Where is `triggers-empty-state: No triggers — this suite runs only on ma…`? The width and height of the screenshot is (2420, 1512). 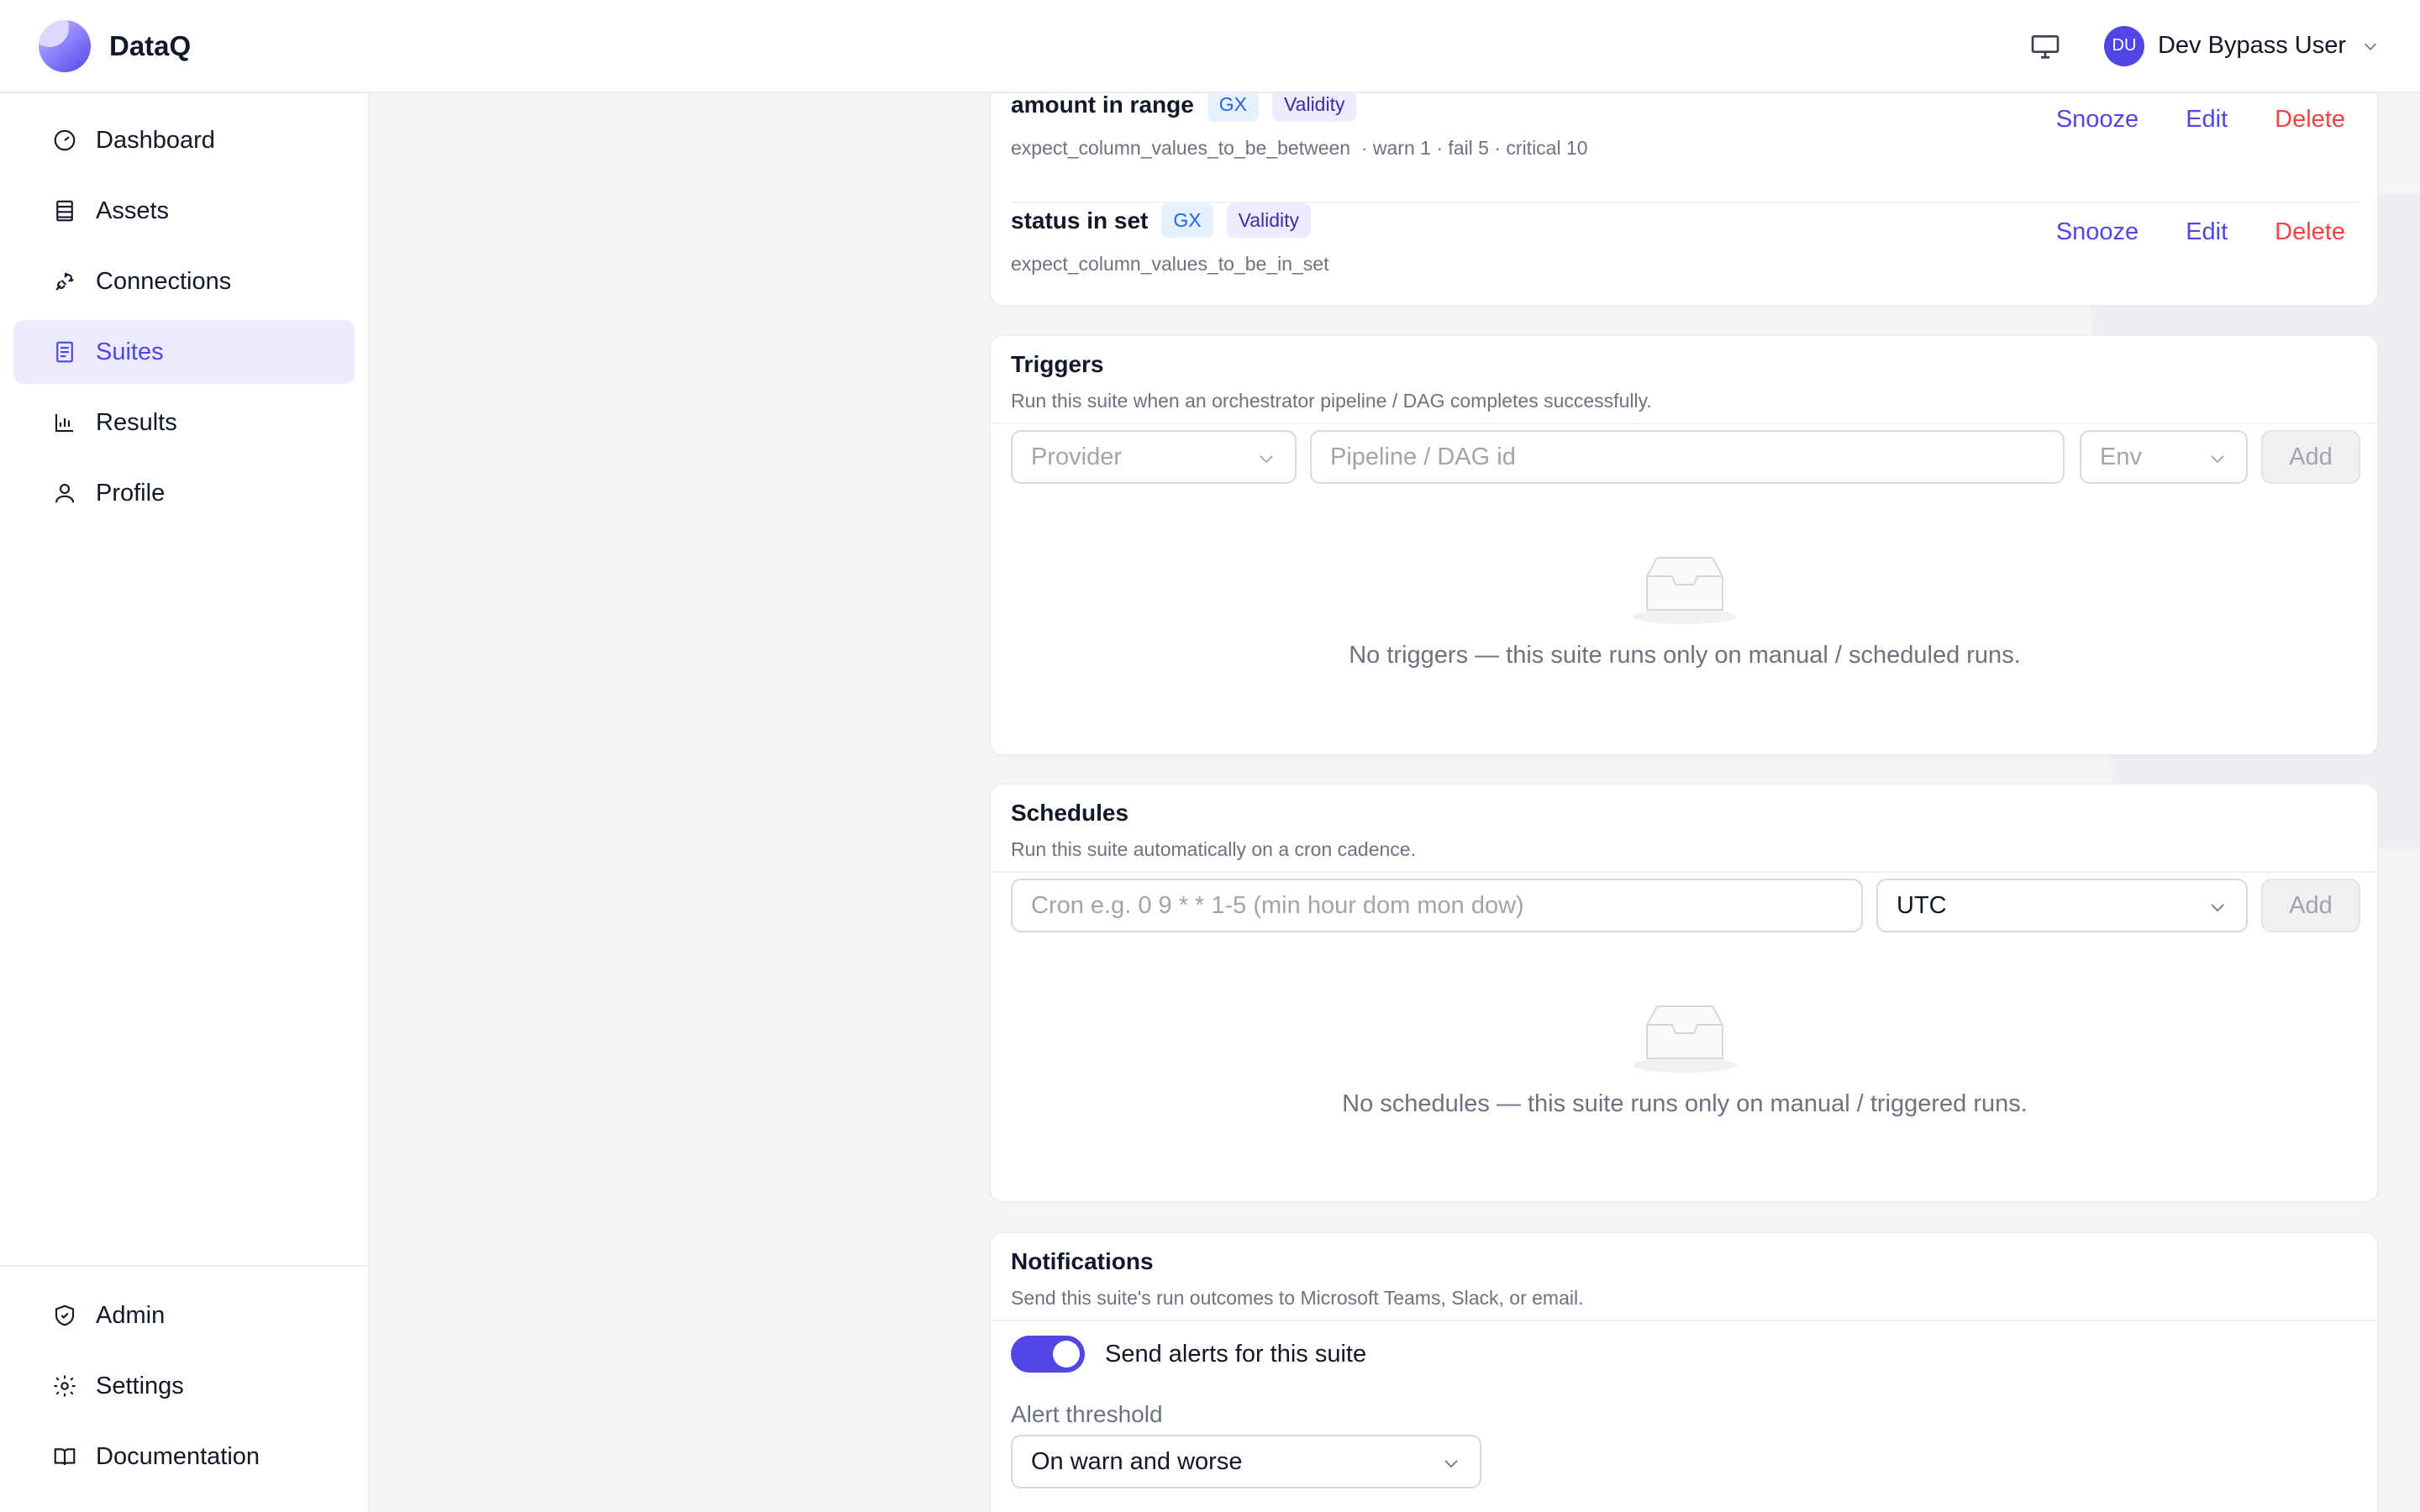 triggers-empty-state: No triggers — this suite runs only on ma… is located at coordinates (1685, 611).